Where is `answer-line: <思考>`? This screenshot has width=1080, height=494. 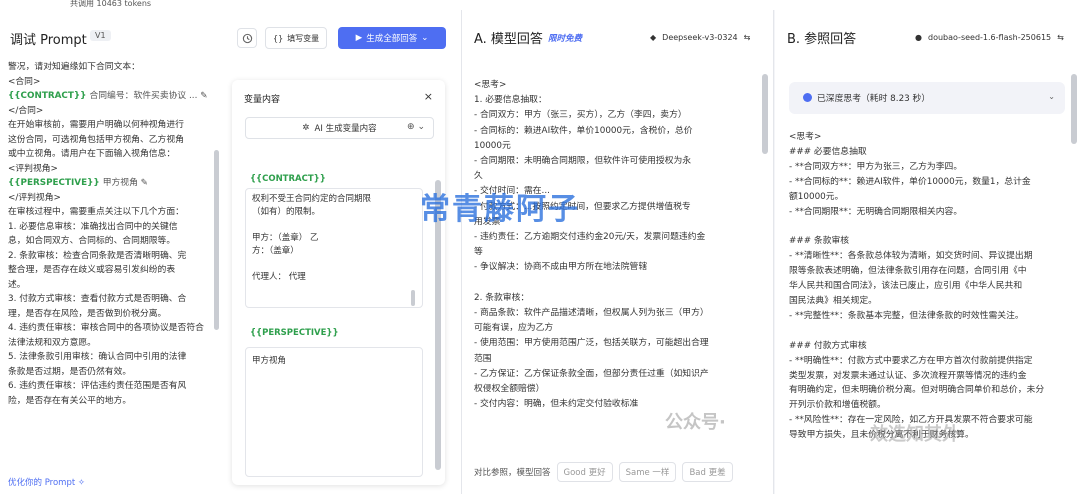
answer-line: <思考> is located at coordinates (490, 85).